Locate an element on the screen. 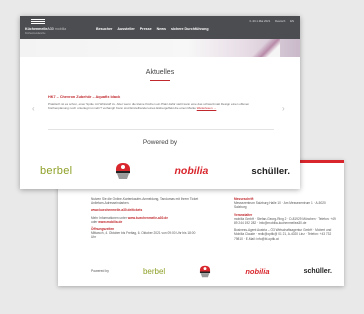  emblem-logo-small is located at coordinates (205, 271).